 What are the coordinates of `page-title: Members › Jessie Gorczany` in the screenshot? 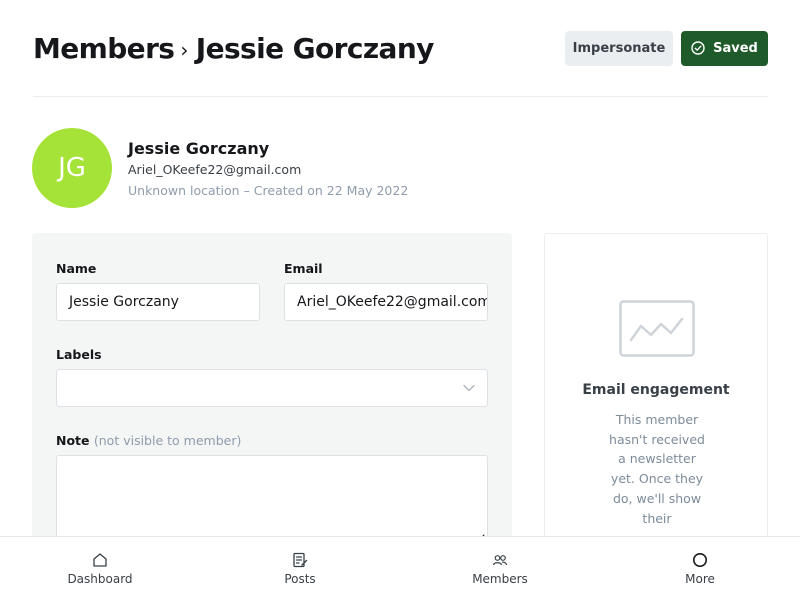 It's located at (233, 48).